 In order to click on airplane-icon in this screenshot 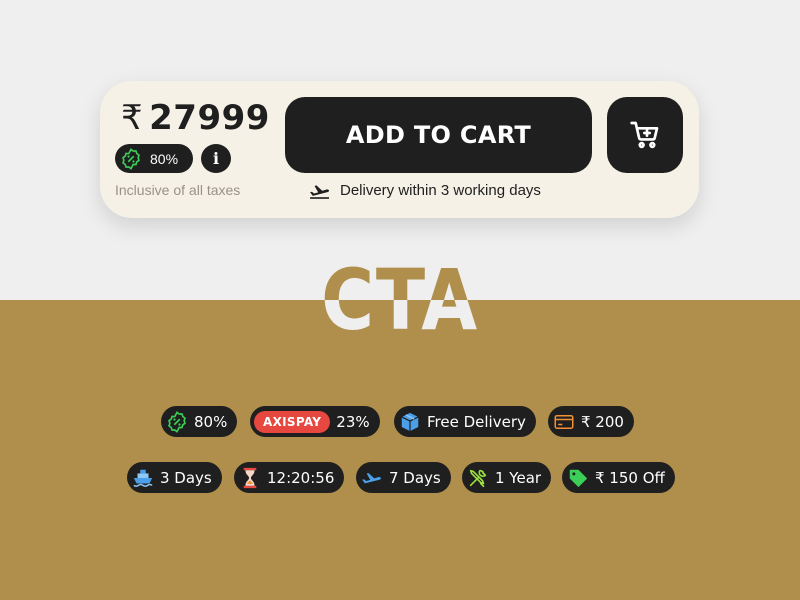, I will do `click(372, 478)`.